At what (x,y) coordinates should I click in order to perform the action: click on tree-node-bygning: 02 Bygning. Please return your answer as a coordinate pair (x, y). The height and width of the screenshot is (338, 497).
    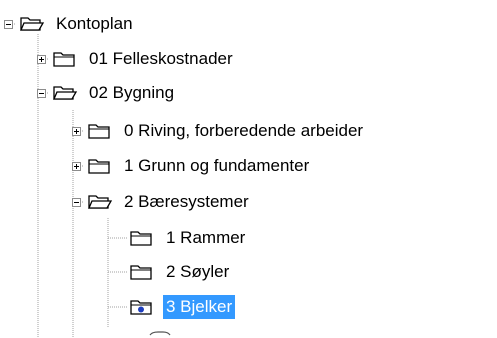
    Looking at the image, I should click on (107, 93).